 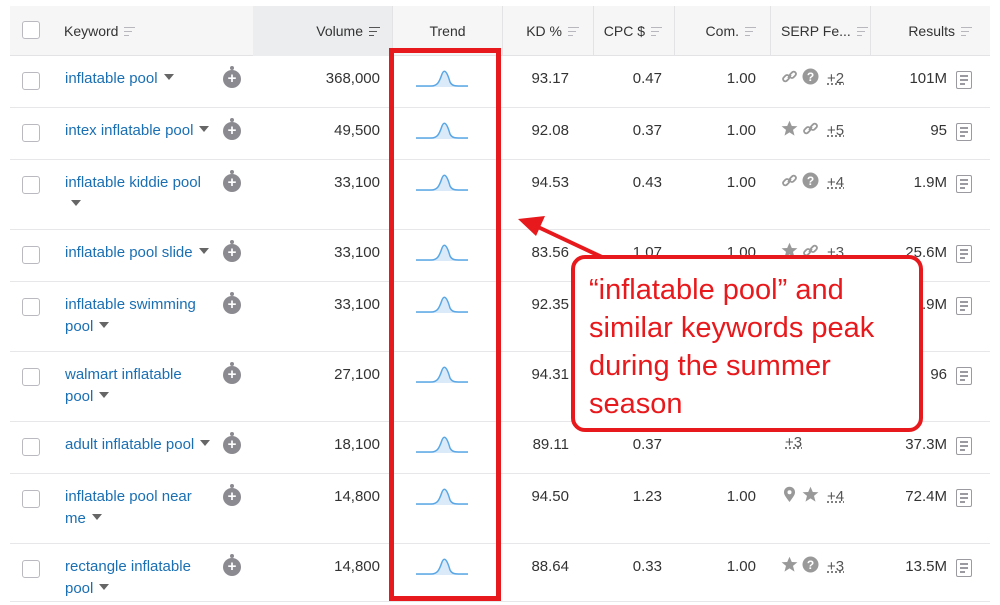 What do you see at coordinates (634, 31) in the screenshot?
I see `column-cpc: CPC $` at bounding box center [634, 31].